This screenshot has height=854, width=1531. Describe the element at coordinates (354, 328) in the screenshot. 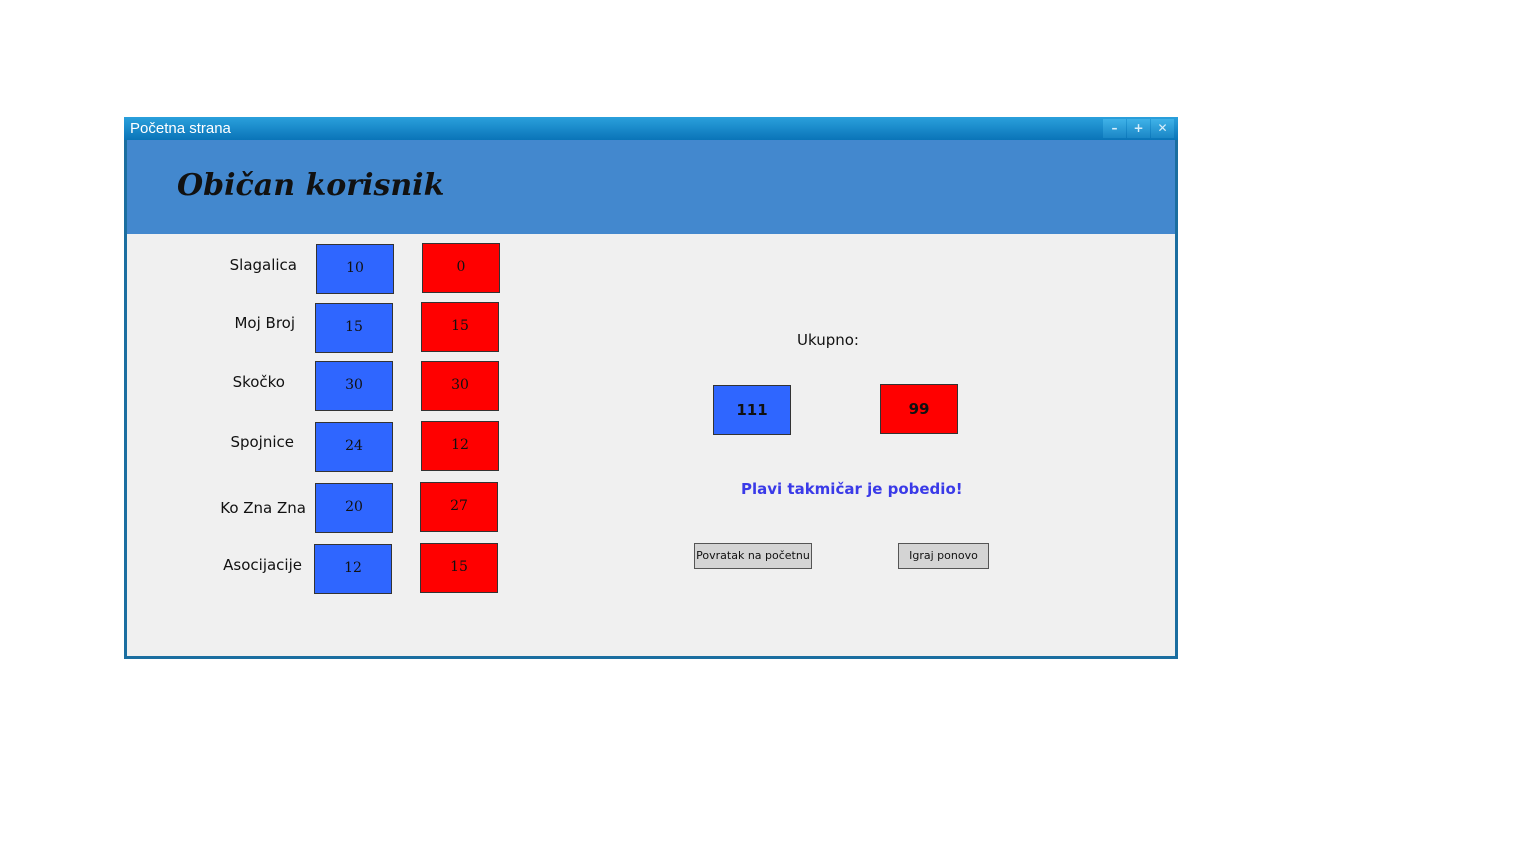

I see `blue-score-moj-broj: 15` at that location.